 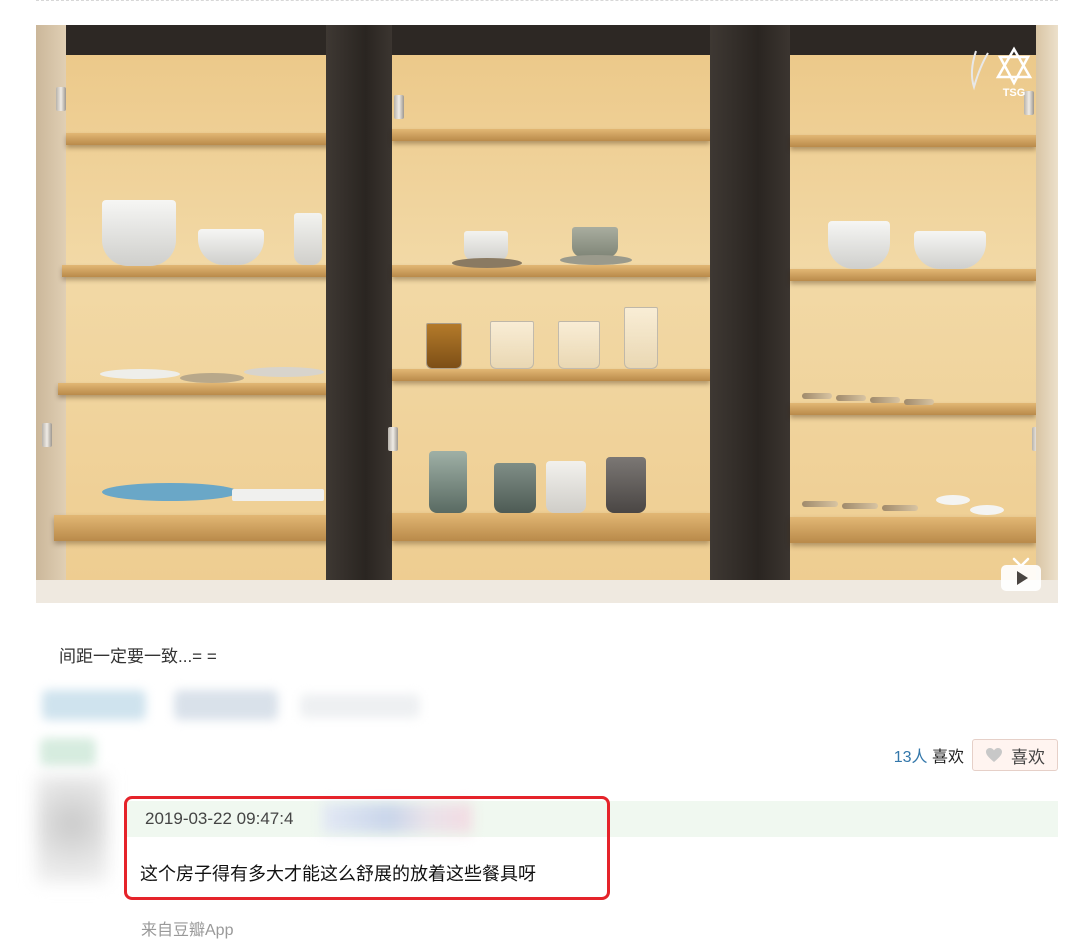 I want to click on teapot, so click(x=626, y=485).